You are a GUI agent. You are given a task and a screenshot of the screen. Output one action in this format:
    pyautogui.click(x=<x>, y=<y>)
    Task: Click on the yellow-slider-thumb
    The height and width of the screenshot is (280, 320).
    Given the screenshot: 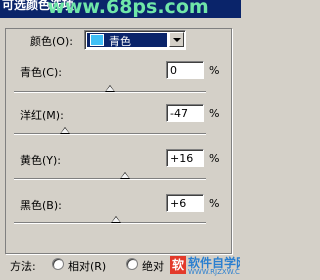 What is the action you would take?
    pyautogui.click(x=125, y=175)
    